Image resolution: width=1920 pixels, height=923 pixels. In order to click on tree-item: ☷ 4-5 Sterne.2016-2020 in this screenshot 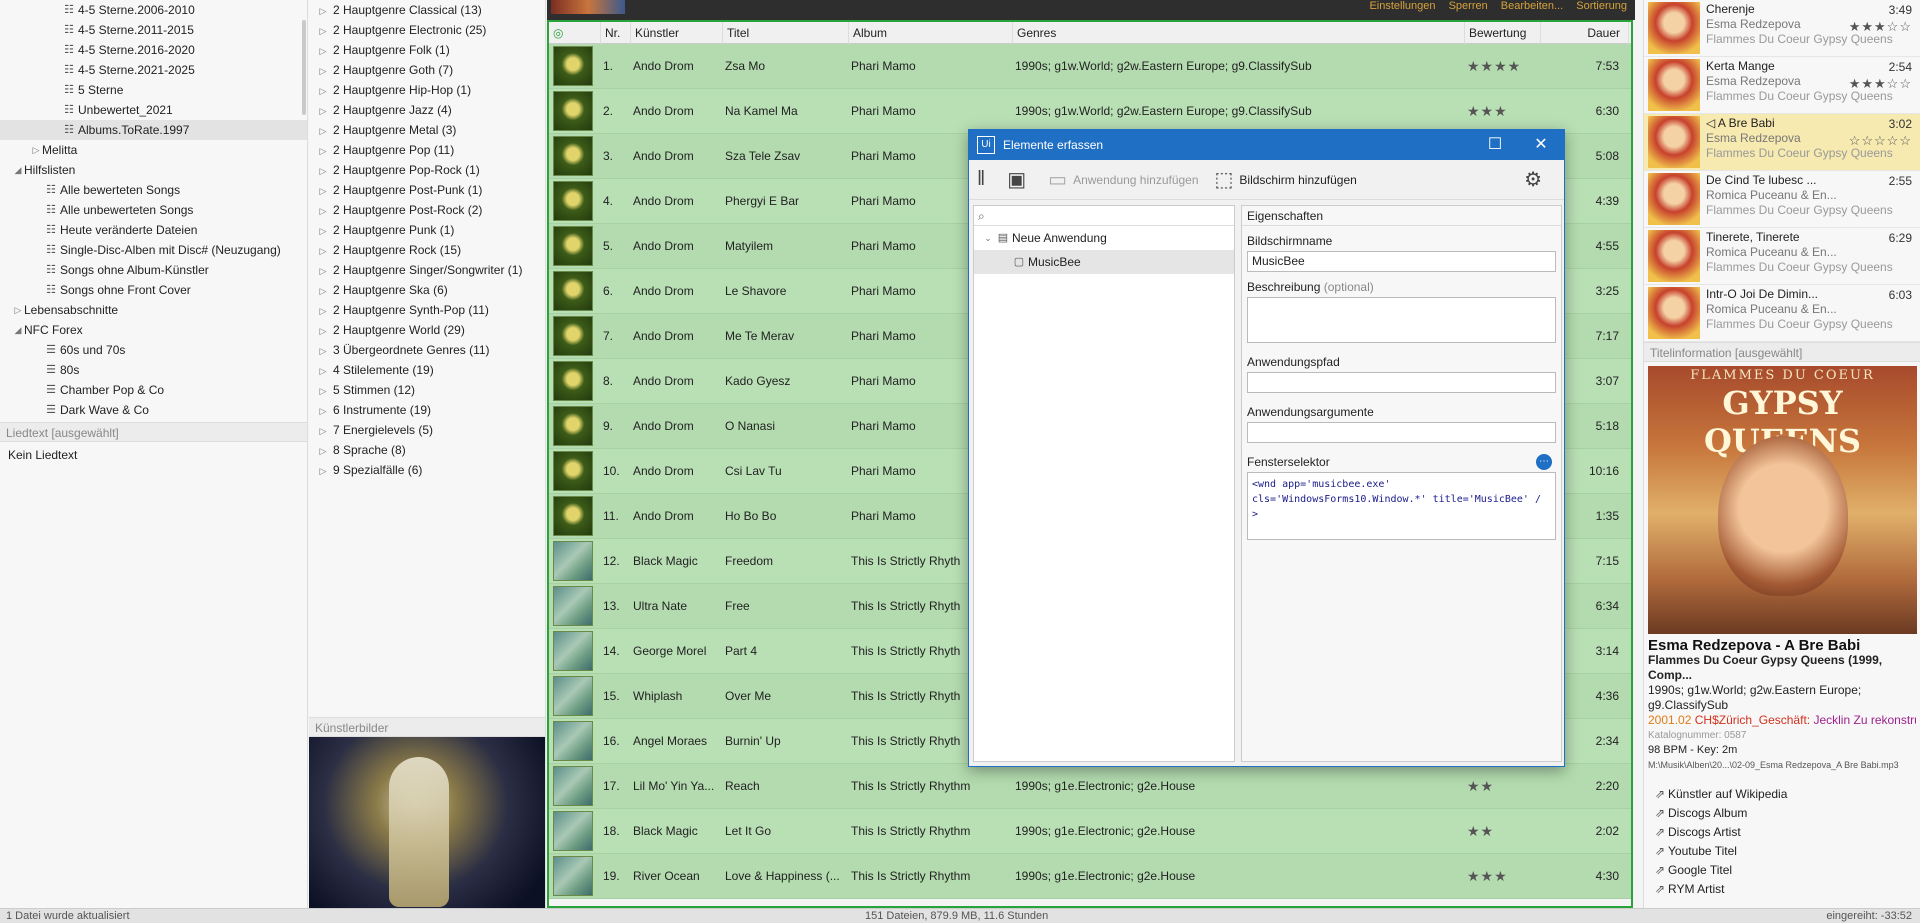, I will do `click(153, 50)`.